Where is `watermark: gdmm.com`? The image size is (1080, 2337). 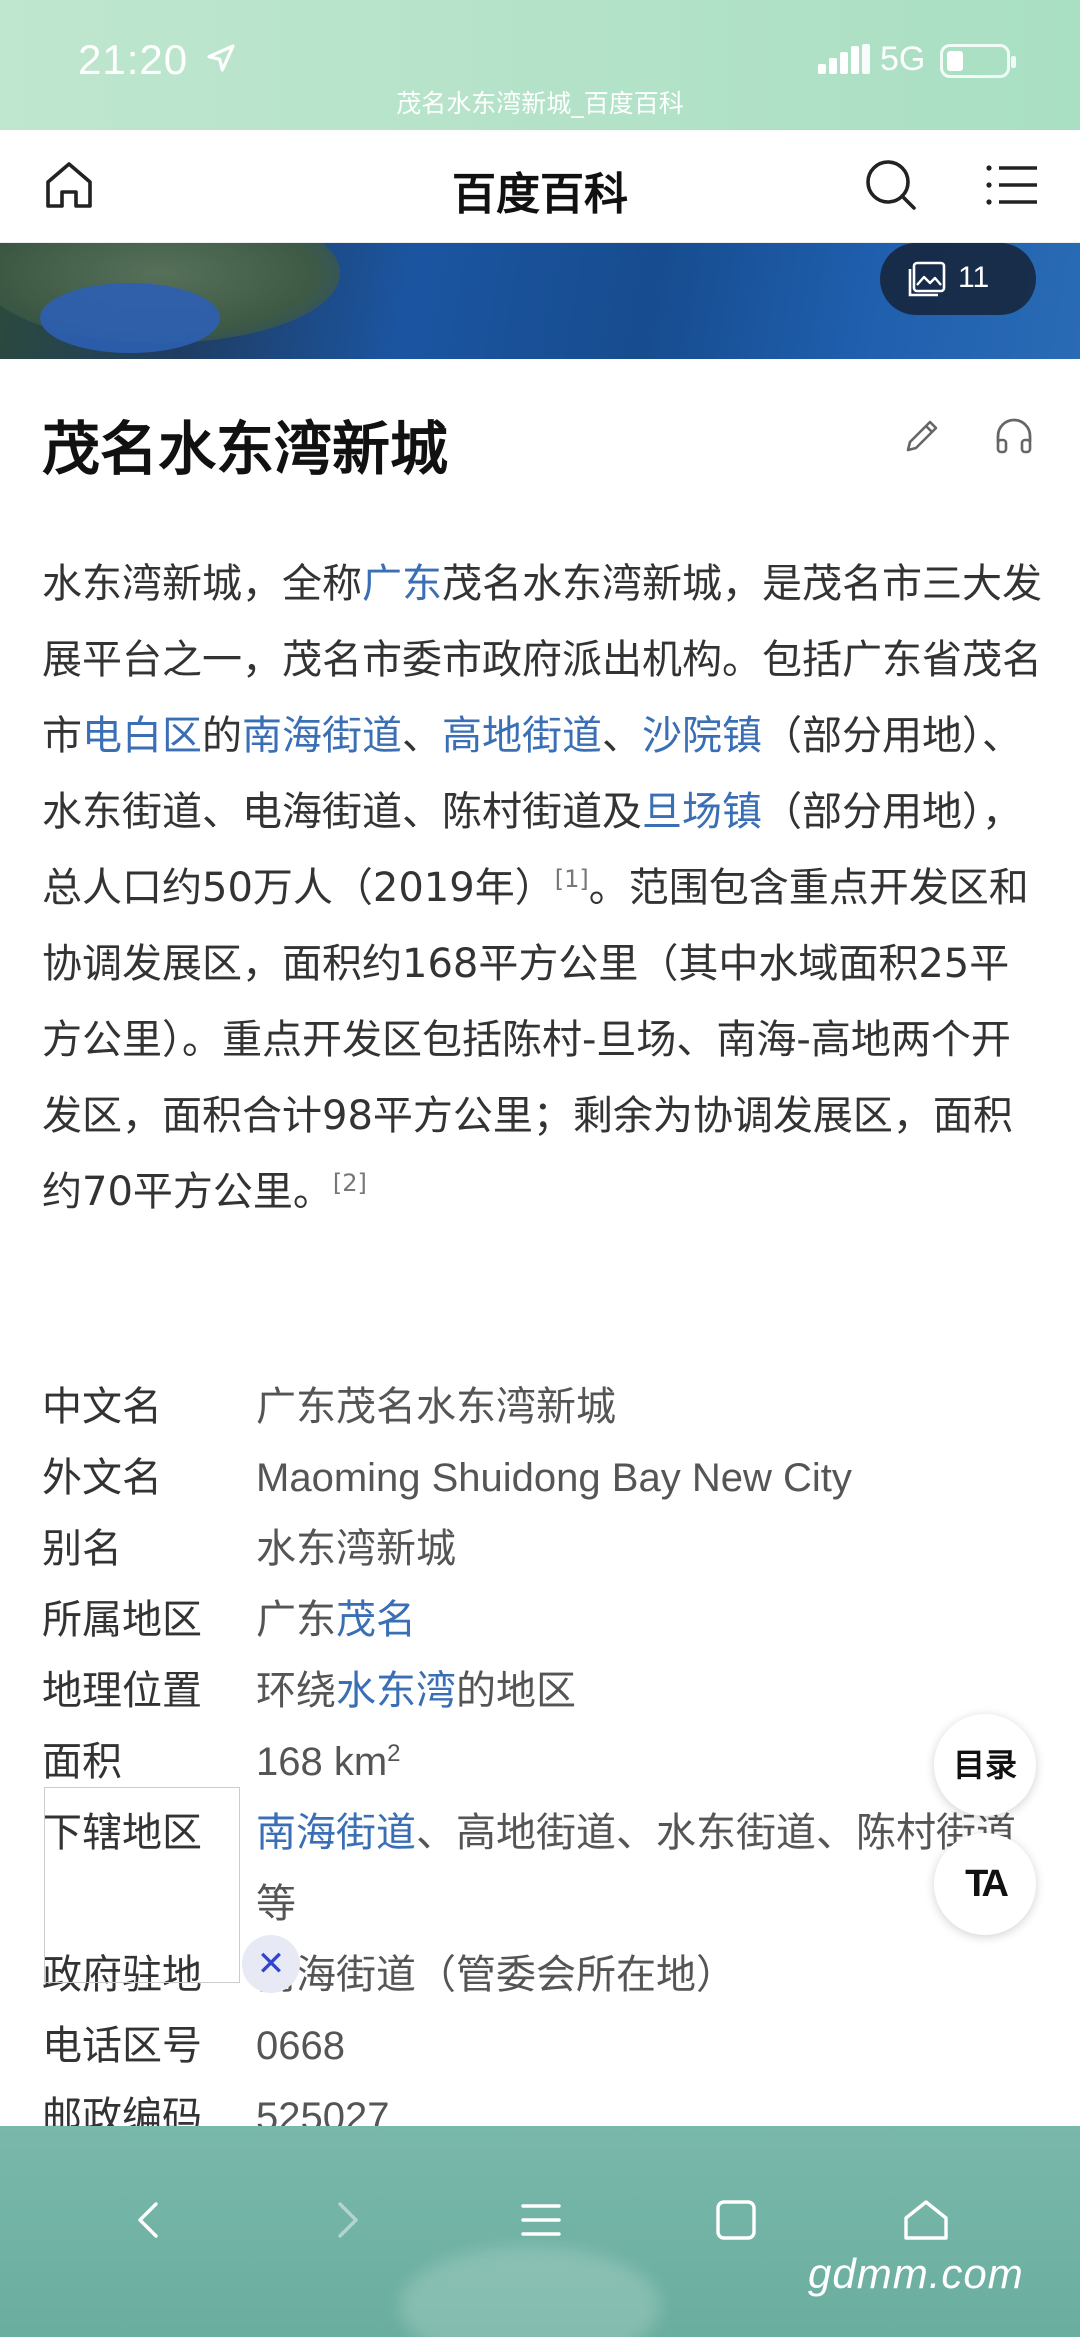
watermark: gdmm.com is located at coordinates (916, 2273).